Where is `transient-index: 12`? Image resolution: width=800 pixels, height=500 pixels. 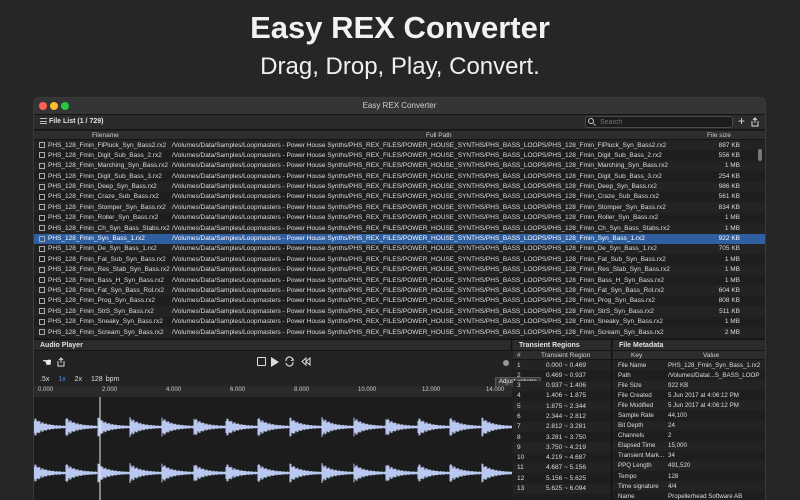 transient-index: 12 is located at coordinates (521, 478).